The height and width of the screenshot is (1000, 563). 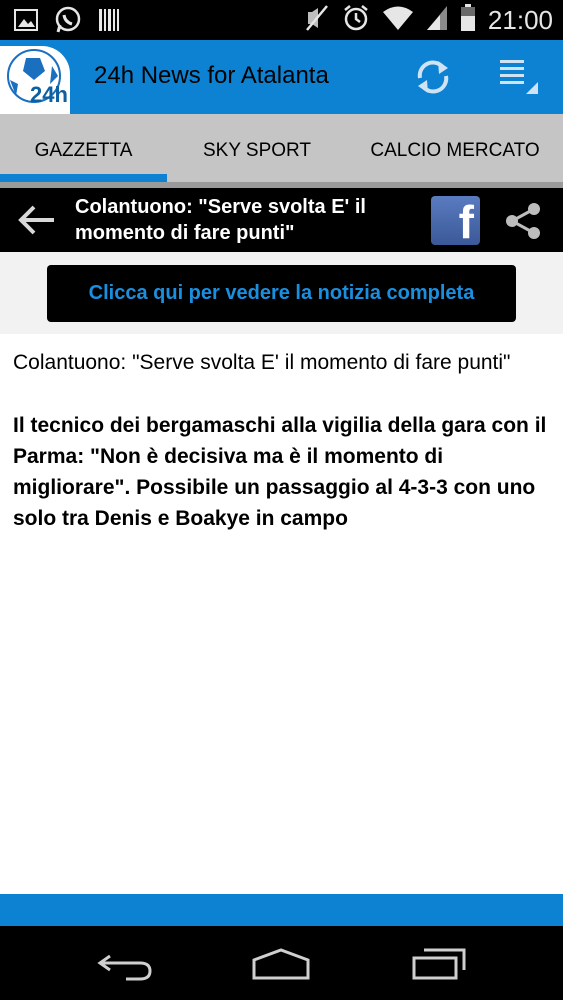 I want to click on tab-sky-sport: SKY SPORT, so click(x=257, y=151).